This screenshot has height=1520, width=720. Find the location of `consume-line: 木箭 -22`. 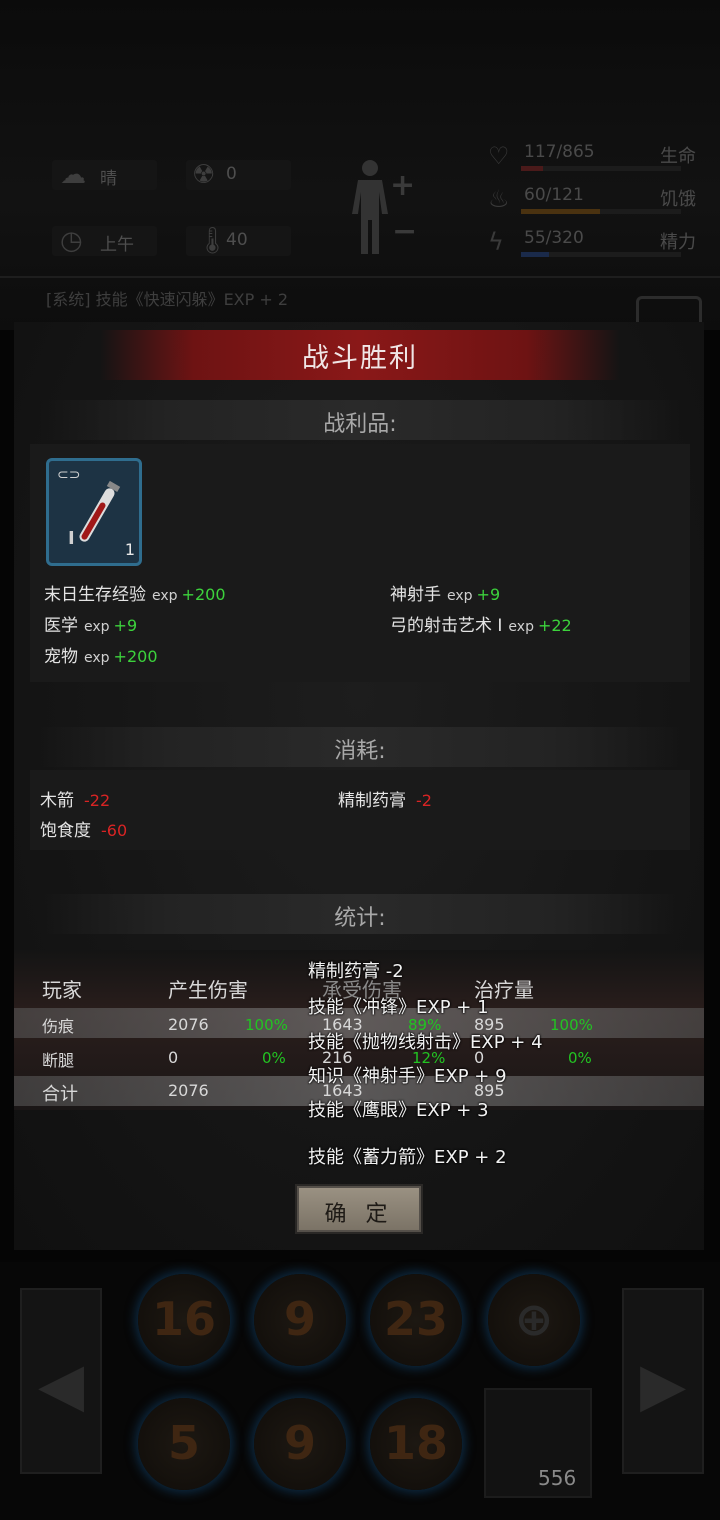

consume-line: 木箭 -22 is located at coordinates (75, 801).